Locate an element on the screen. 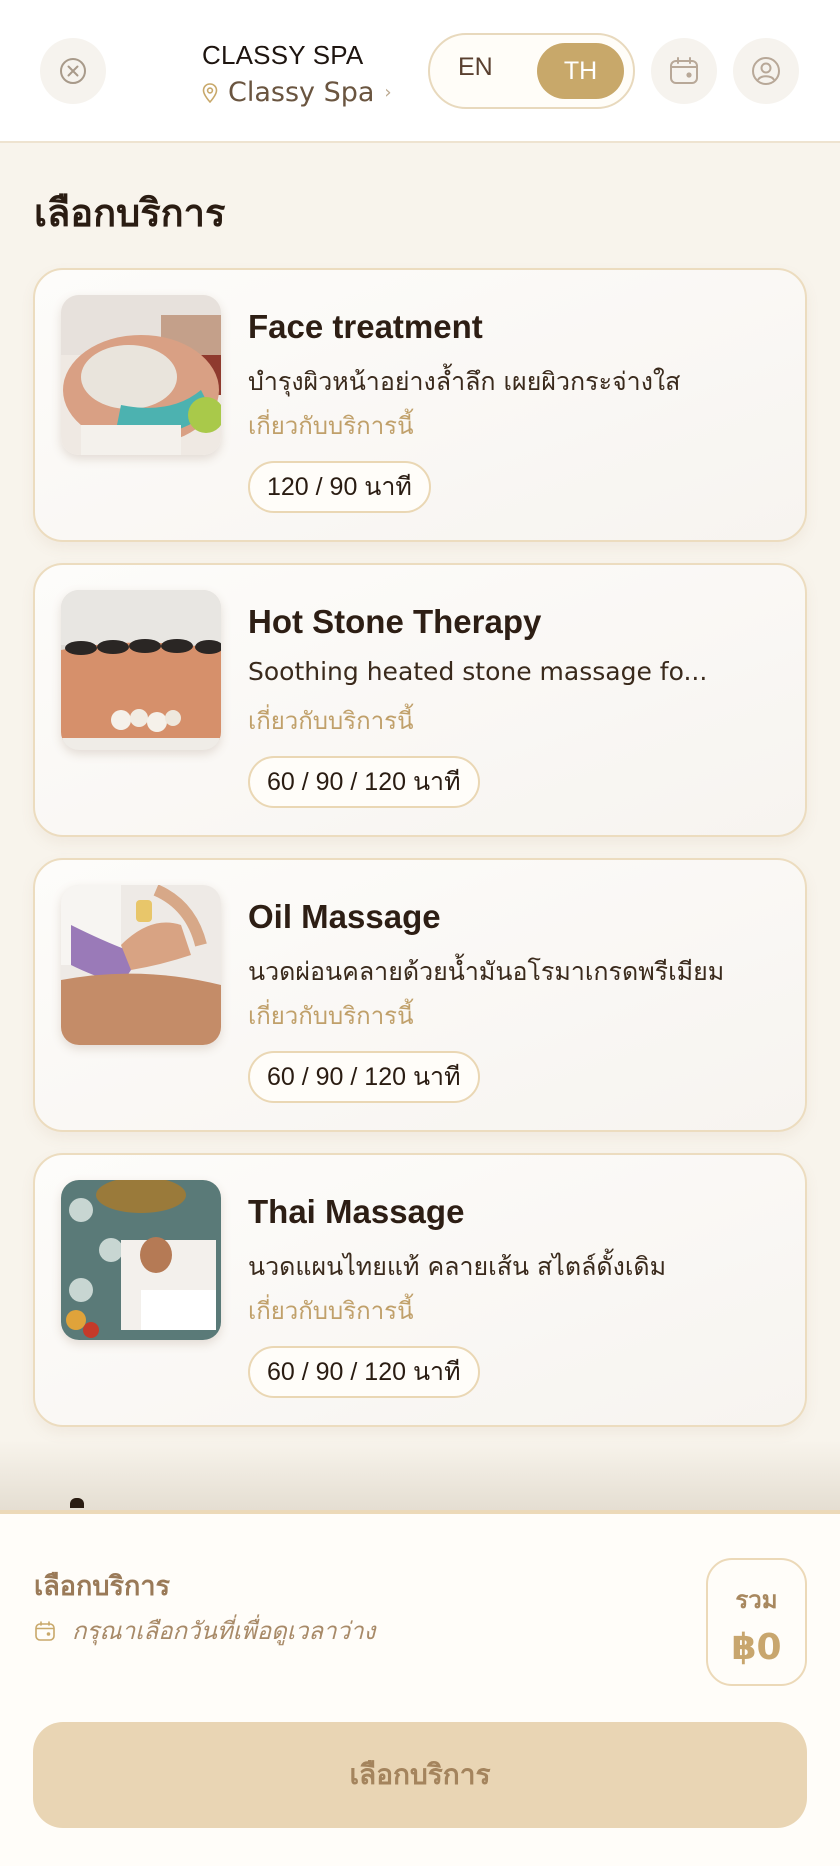  page-title: เลือกบริการ is located at coordinates (130, 213).